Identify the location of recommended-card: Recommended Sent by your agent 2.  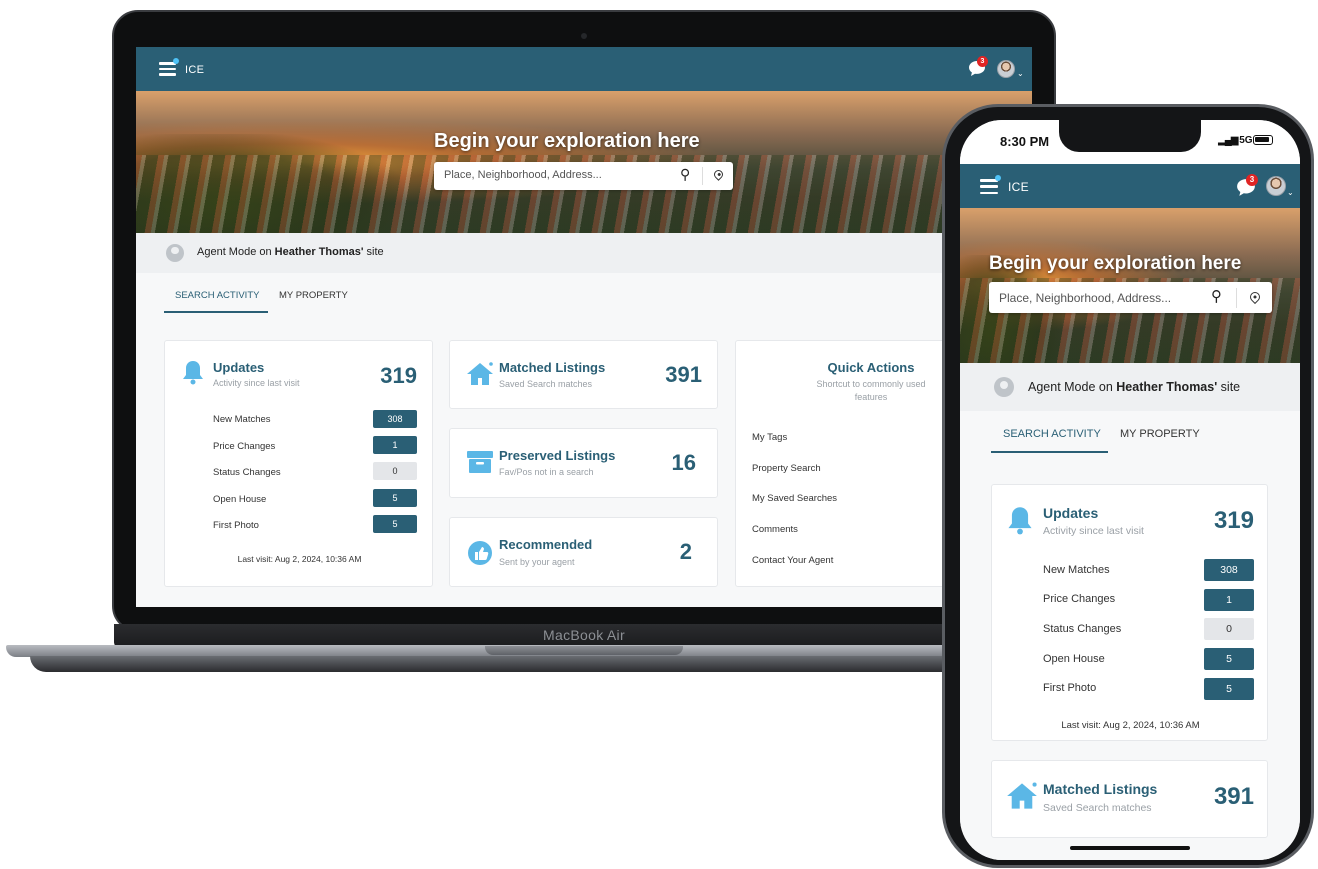
(583, 552).